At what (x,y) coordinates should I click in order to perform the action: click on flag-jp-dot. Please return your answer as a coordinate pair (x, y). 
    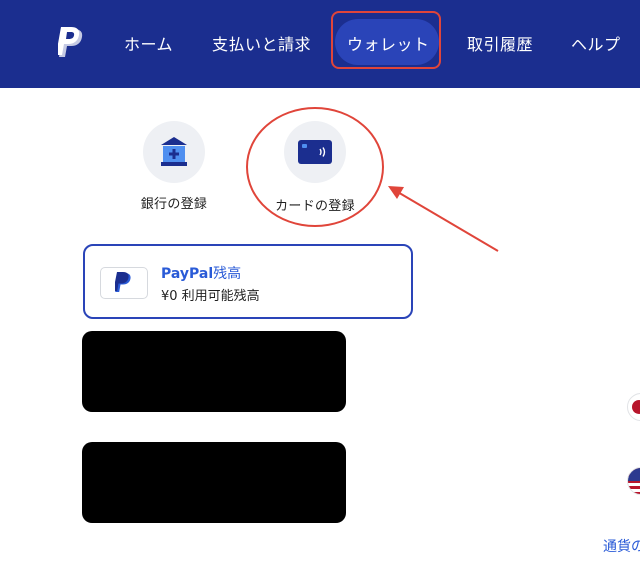
    Looking at the image, I should click on (636, 407).